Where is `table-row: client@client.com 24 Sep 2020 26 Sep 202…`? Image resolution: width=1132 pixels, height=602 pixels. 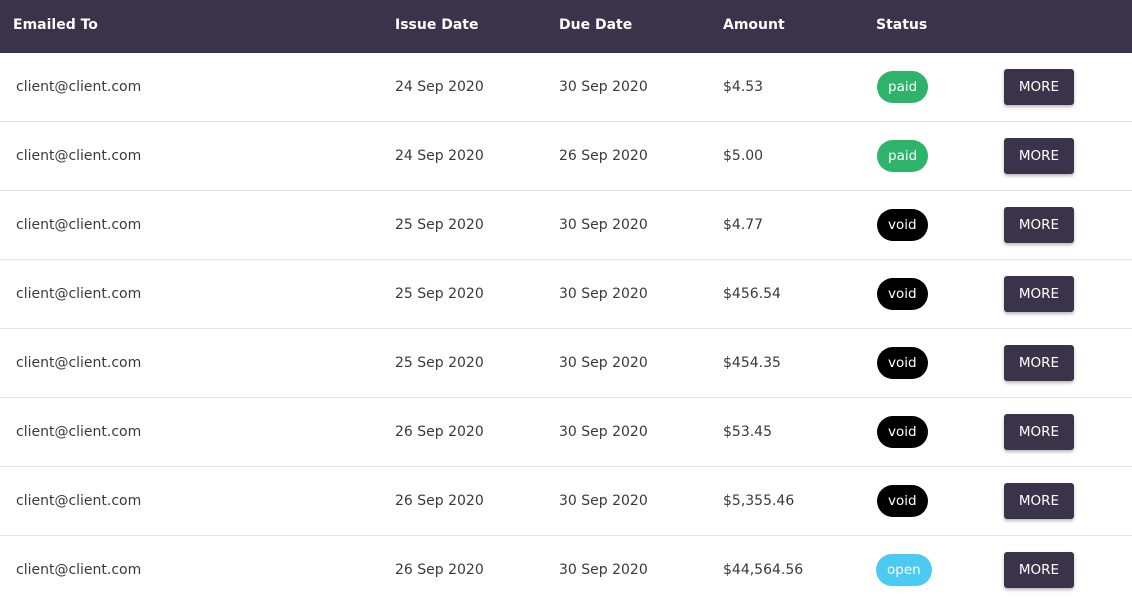
table-row: client@client.com 24 Sep 2020 26 Sep 202… is located at coordinates (566, 156).